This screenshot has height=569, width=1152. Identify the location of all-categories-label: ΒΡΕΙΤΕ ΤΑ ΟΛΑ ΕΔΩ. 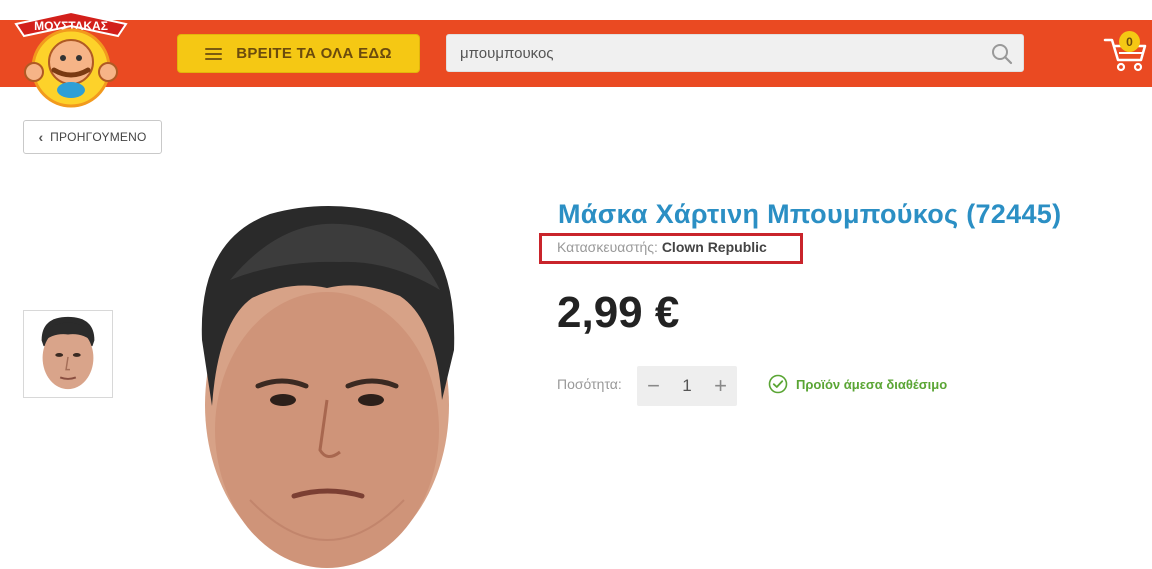
(314, 53).